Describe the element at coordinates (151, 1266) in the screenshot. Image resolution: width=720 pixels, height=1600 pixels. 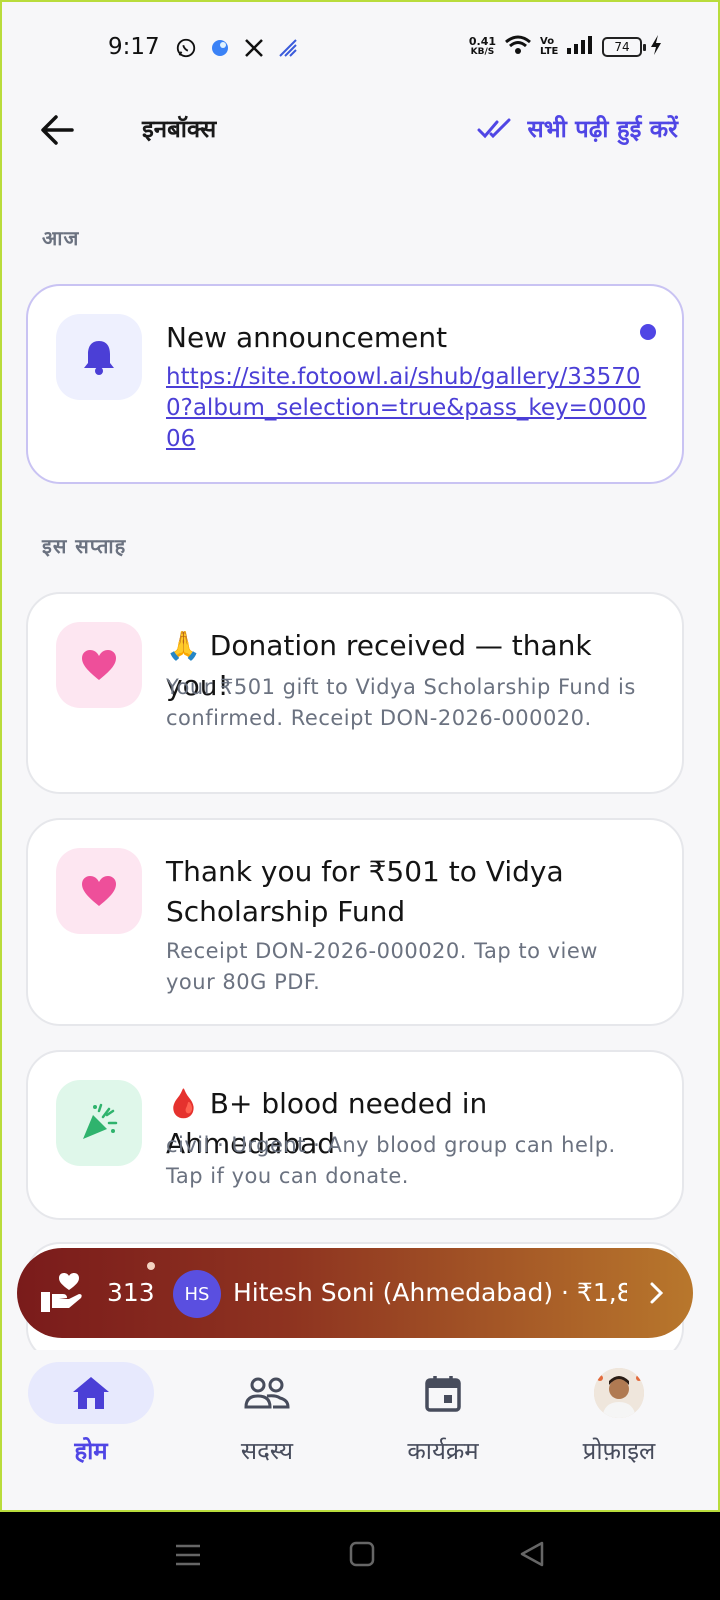
I see `ticker-separator-dot` at that location.